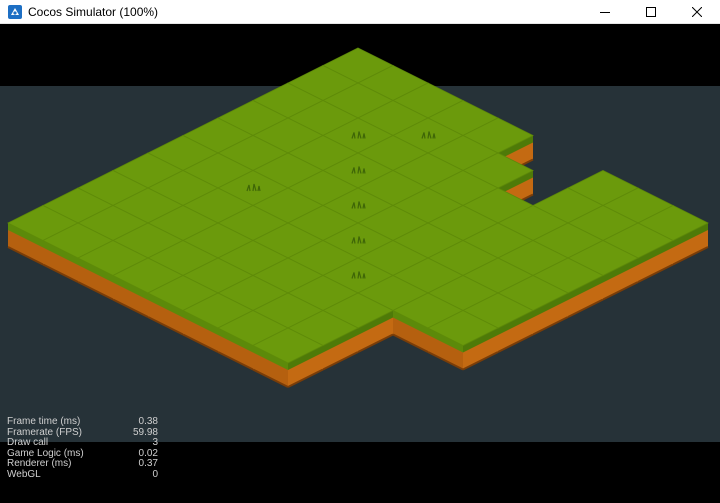  What do you see at coordinates (24, 474) in the screenshot?
I see `stat-label: WebGL` at bounding box center [24, 474].